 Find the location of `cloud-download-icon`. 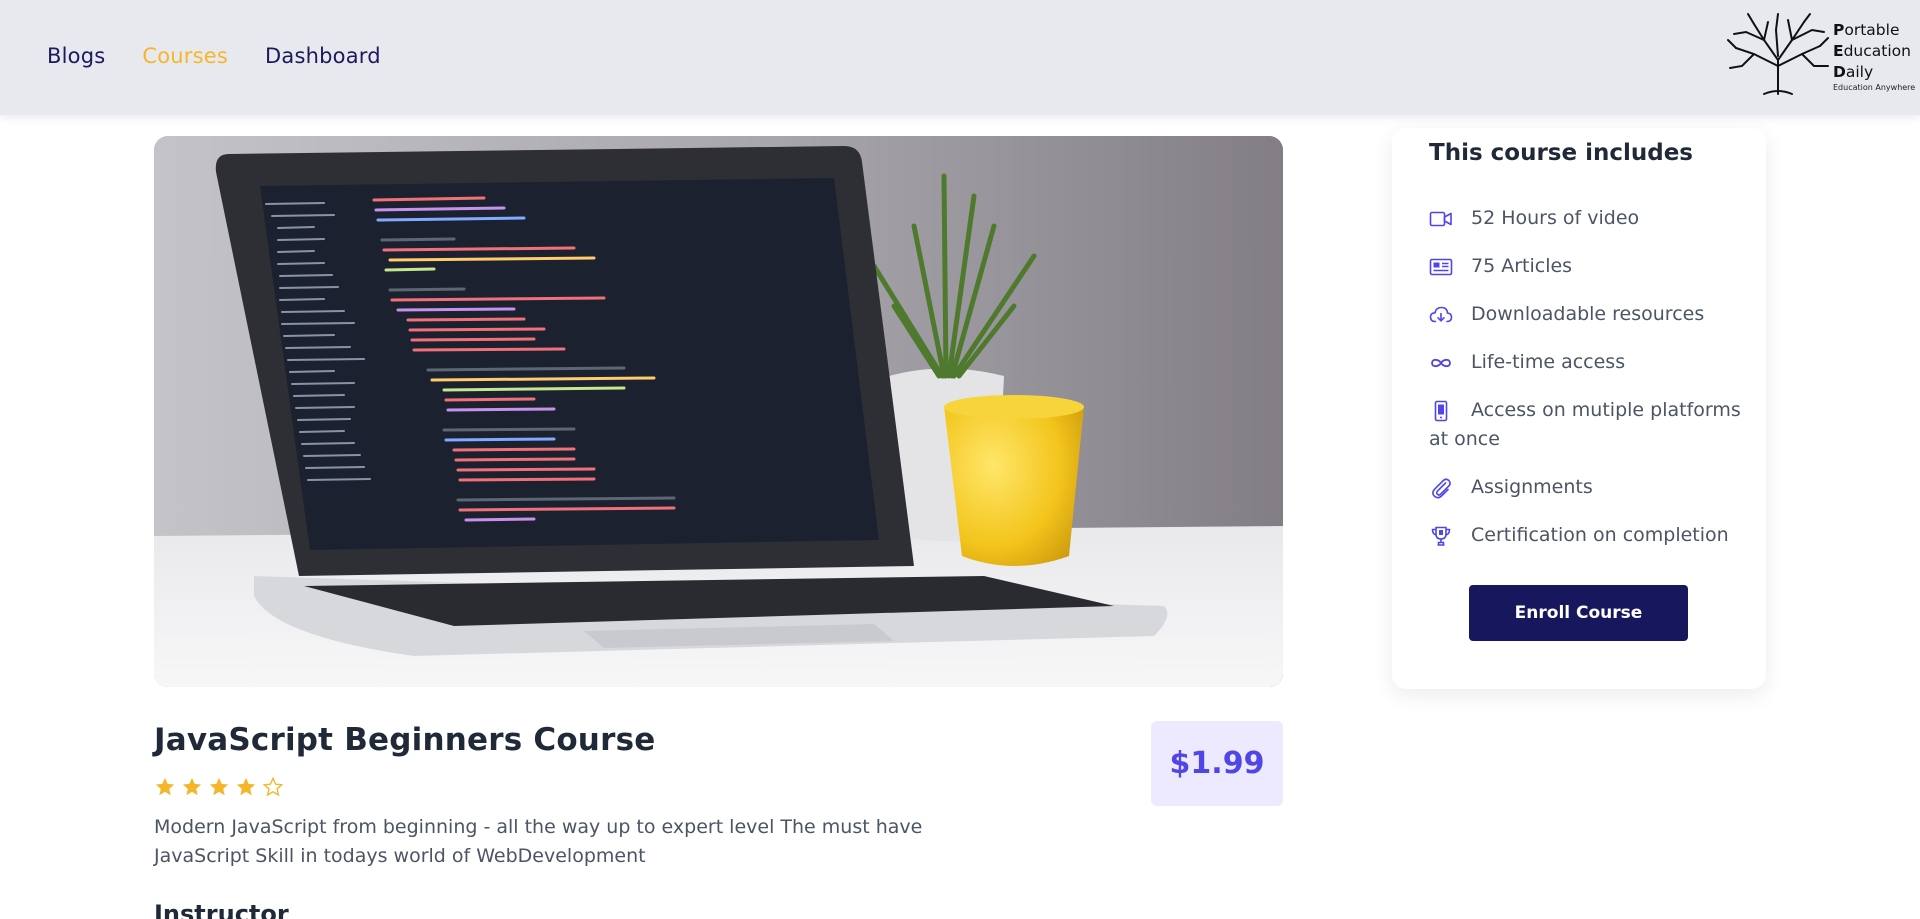

cloud-download-icon is located at coordinates (1441, 314).